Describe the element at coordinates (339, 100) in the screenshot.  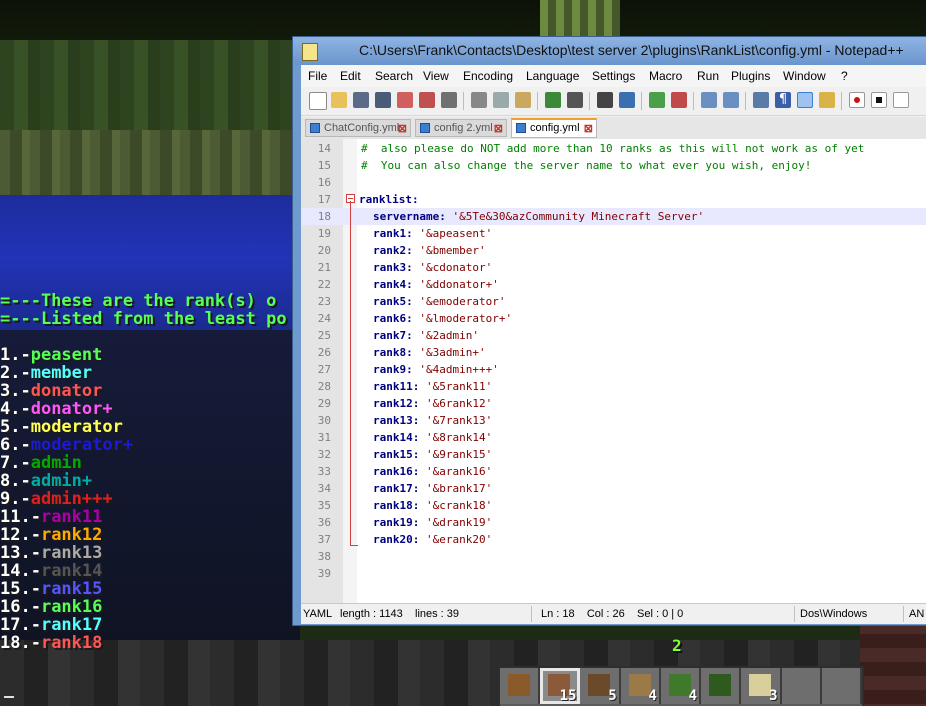
I see `open-folder-icon` at that location.